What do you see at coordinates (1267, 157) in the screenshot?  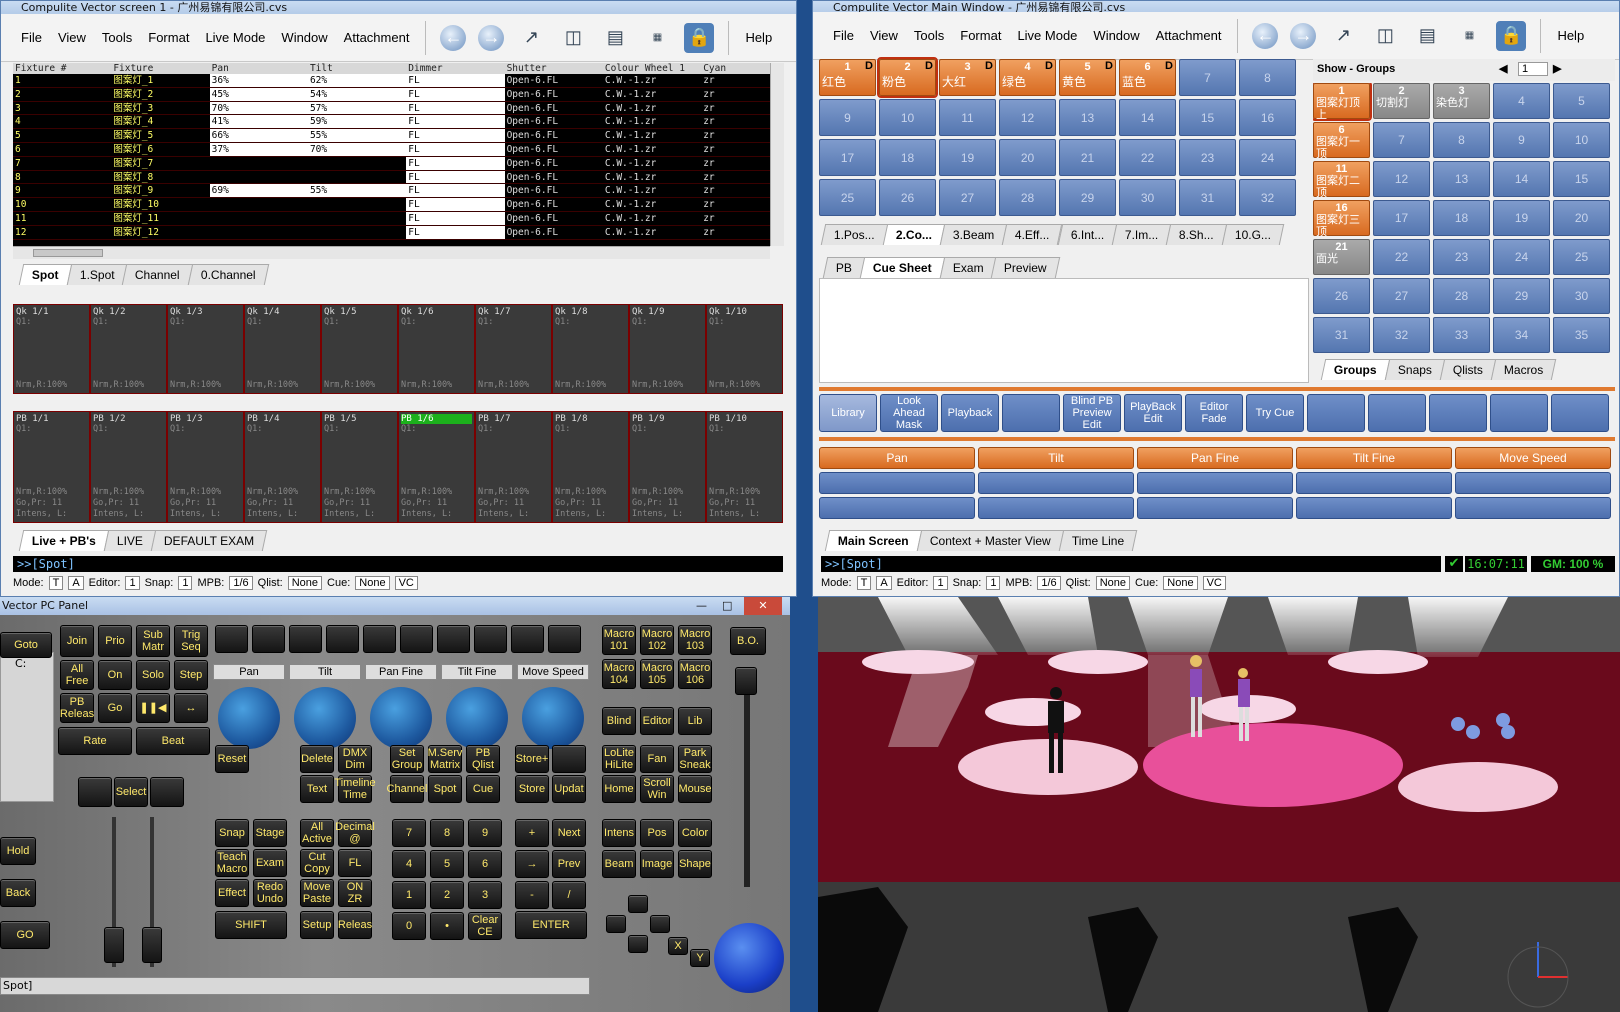 I see `preset-24: 24` at bounding box center [1267, 157].